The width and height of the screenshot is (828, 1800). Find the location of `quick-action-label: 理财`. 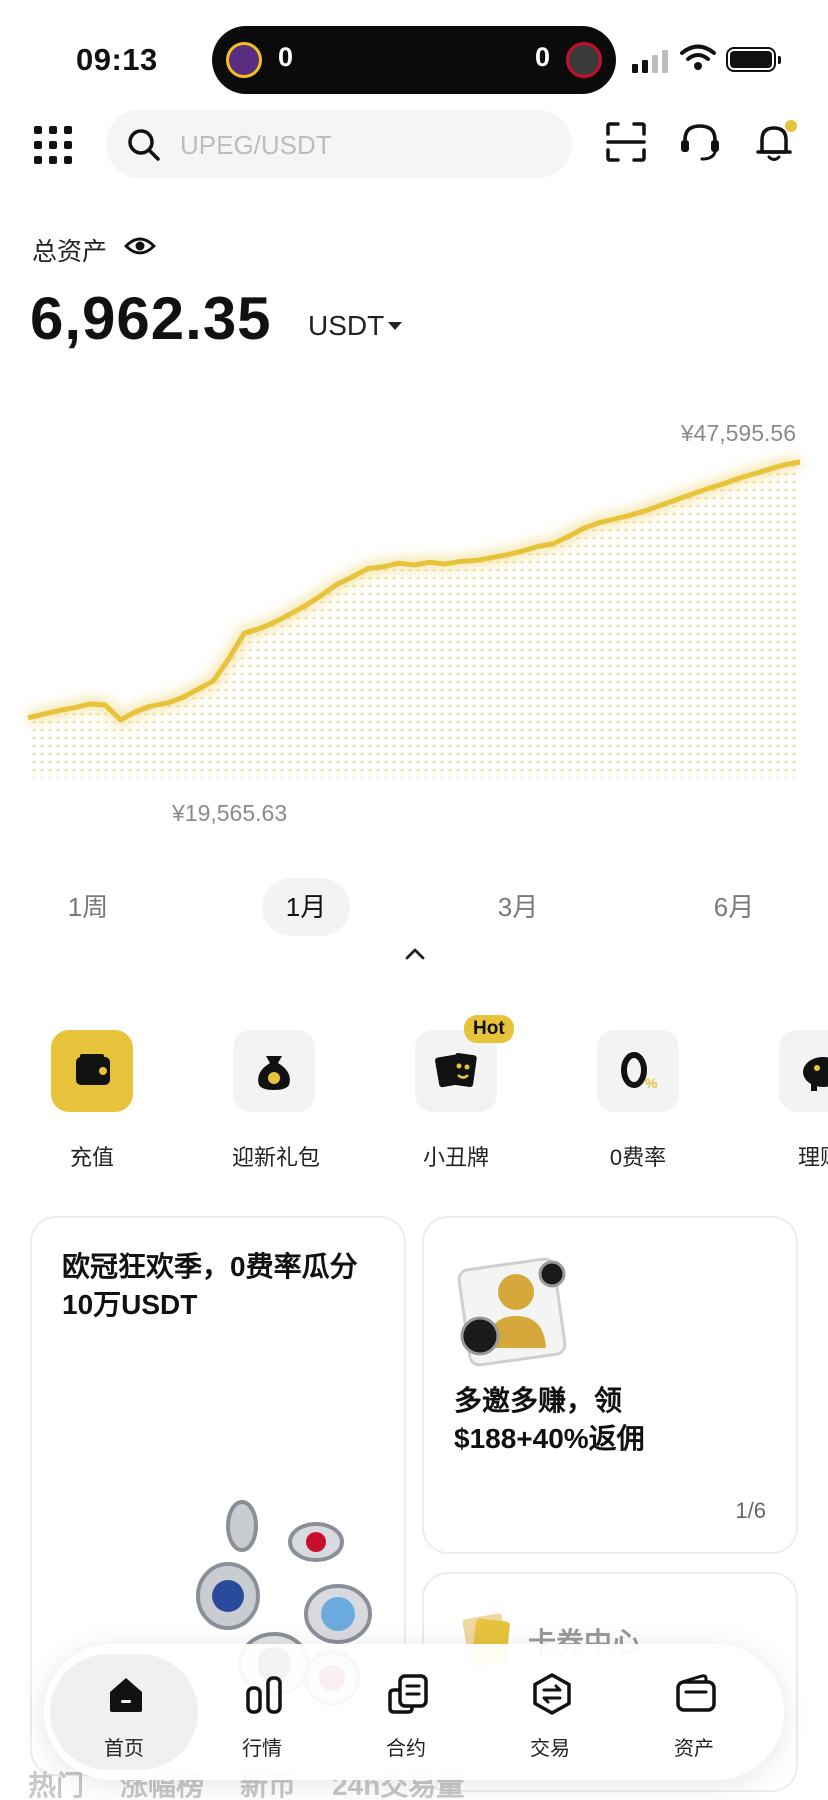

quick-action-label: 理财 is located at coordinates (812, 1157).